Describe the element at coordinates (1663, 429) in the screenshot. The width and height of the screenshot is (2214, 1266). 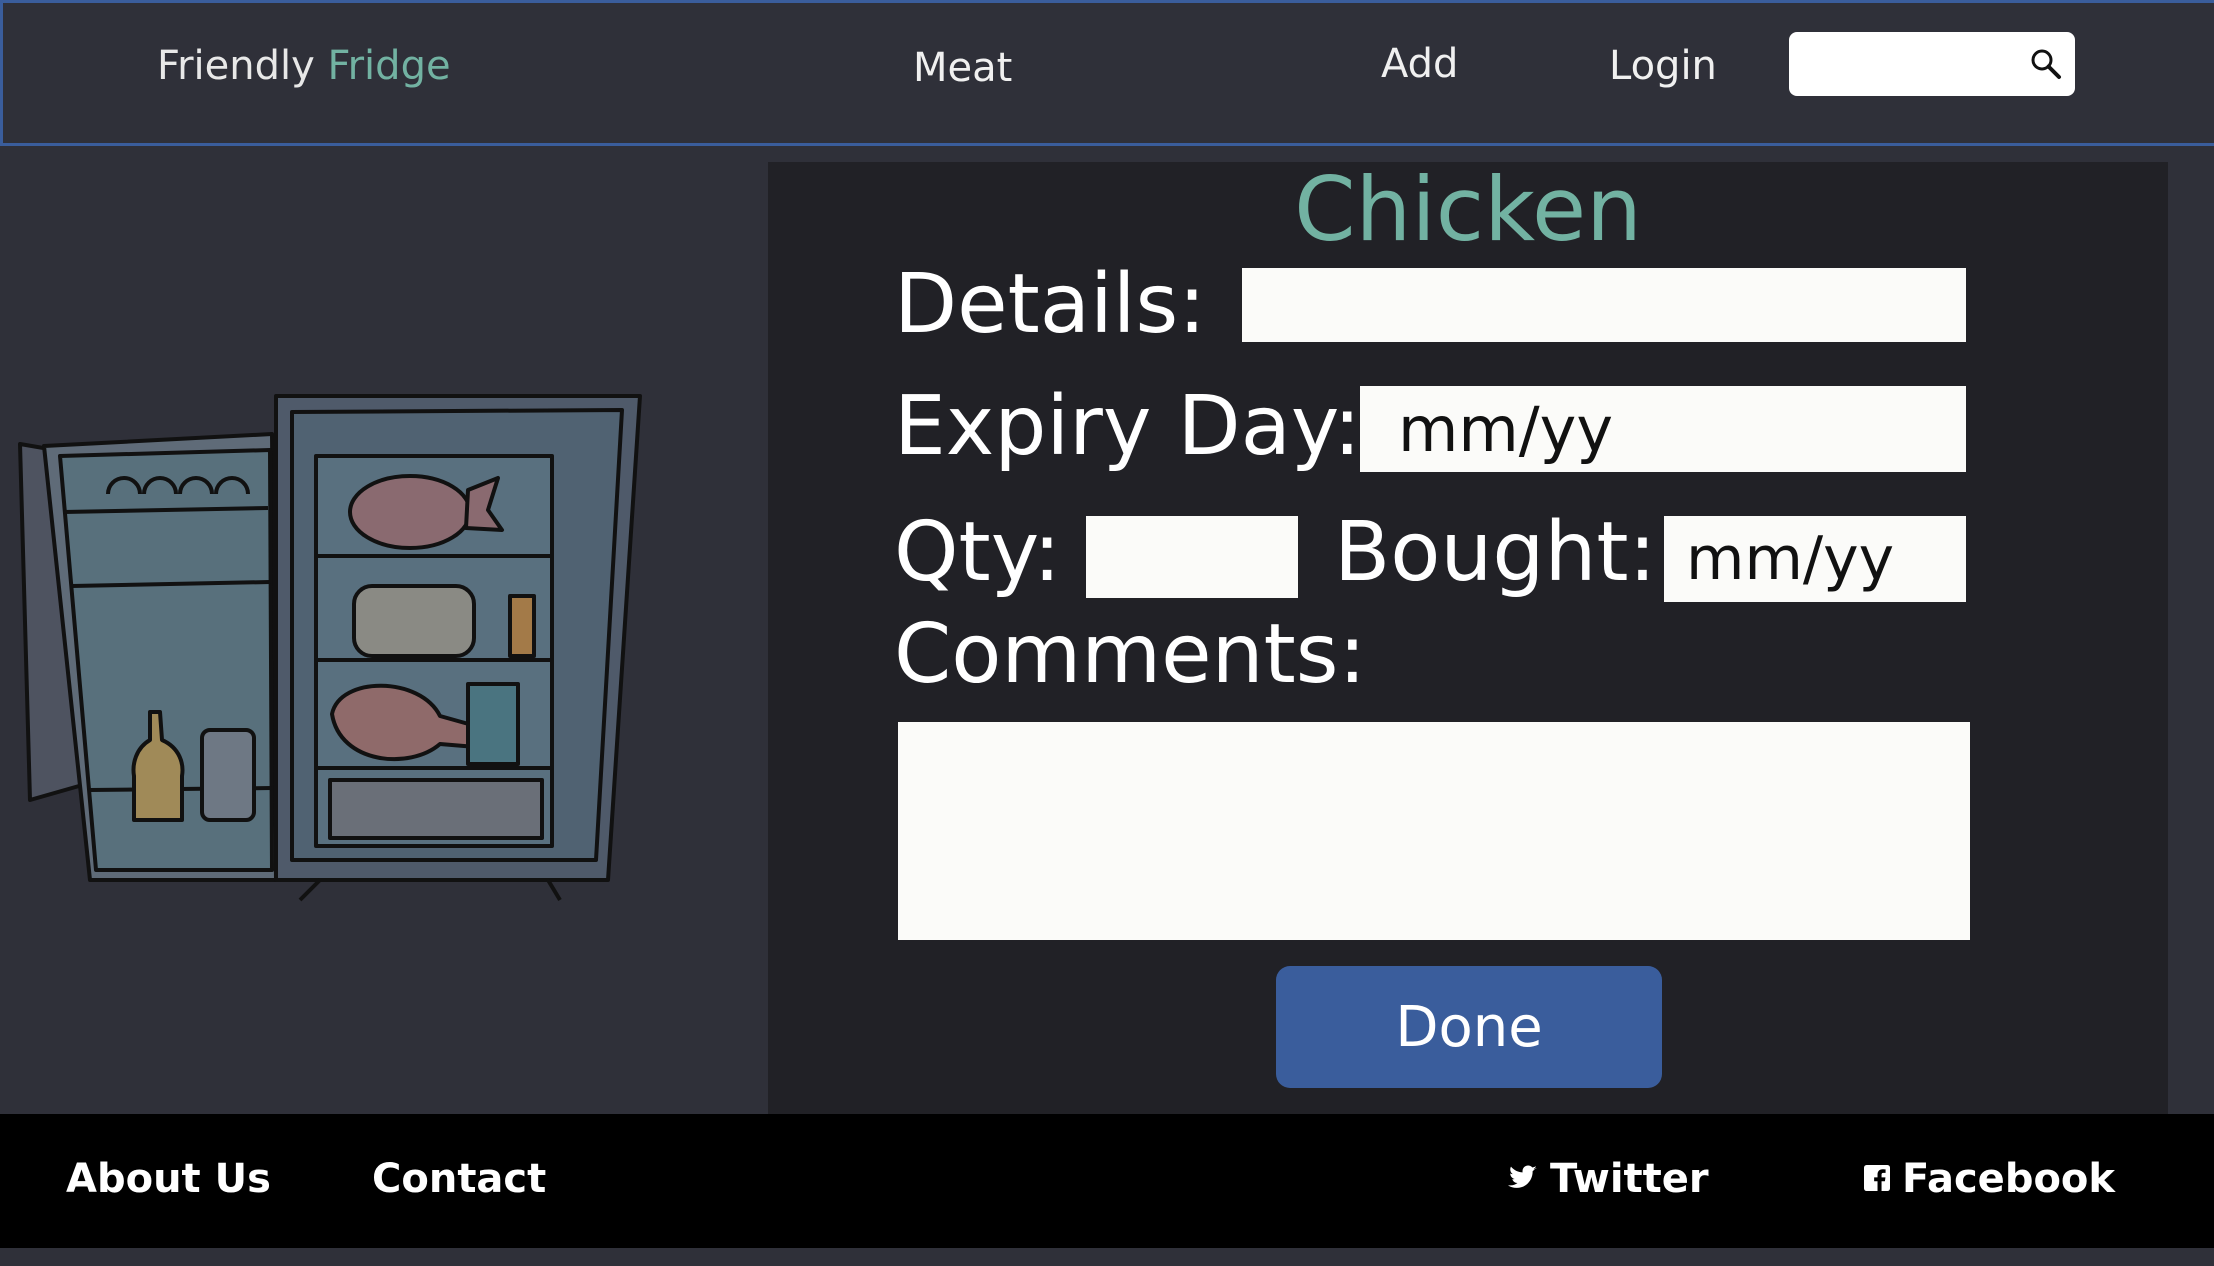
I see `expiry-day-input` at that location.